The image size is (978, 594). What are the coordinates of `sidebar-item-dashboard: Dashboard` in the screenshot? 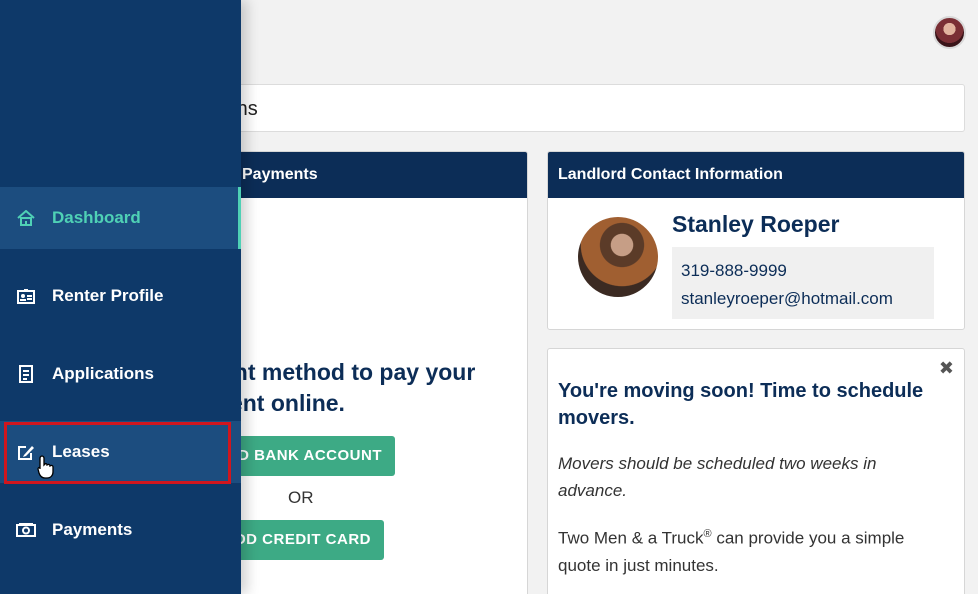 It's located at (120, 218).